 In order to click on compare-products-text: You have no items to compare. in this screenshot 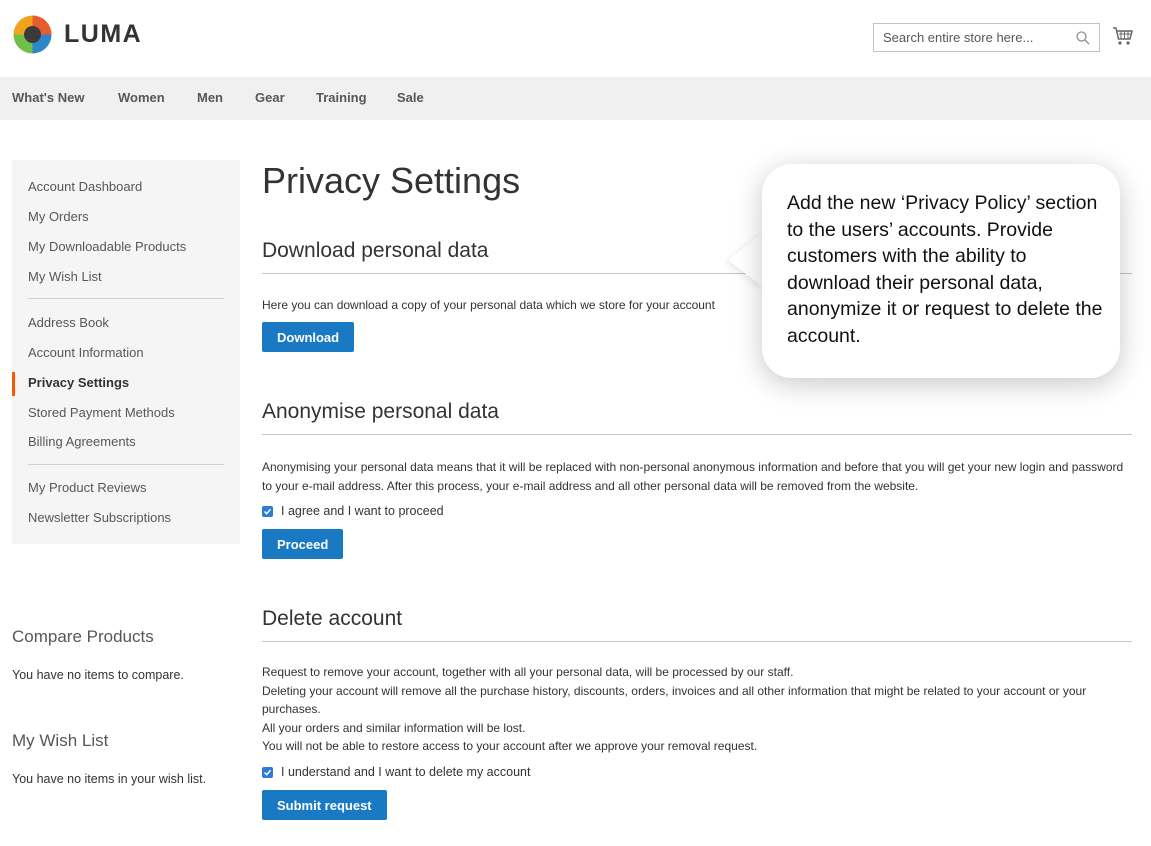, I will do `click(98, 675)`.